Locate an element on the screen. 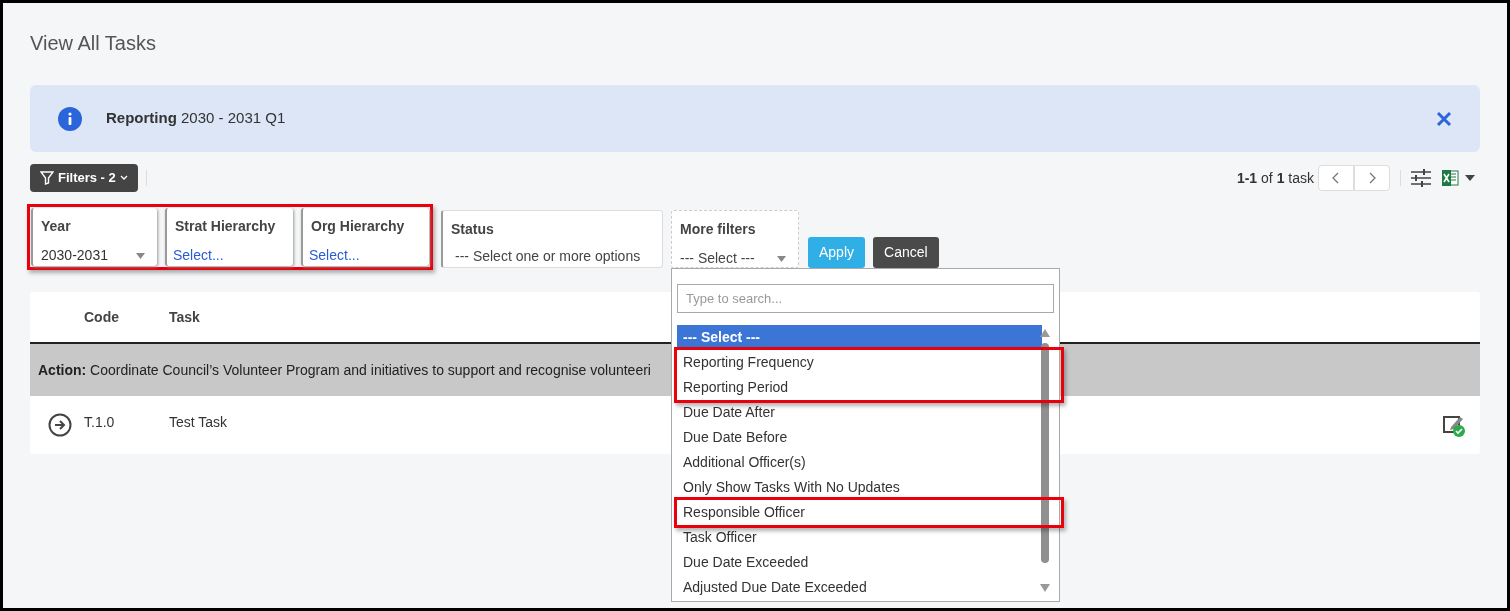  dropdown-option: Additional Officer(s) is located at coordinates (859, 462).